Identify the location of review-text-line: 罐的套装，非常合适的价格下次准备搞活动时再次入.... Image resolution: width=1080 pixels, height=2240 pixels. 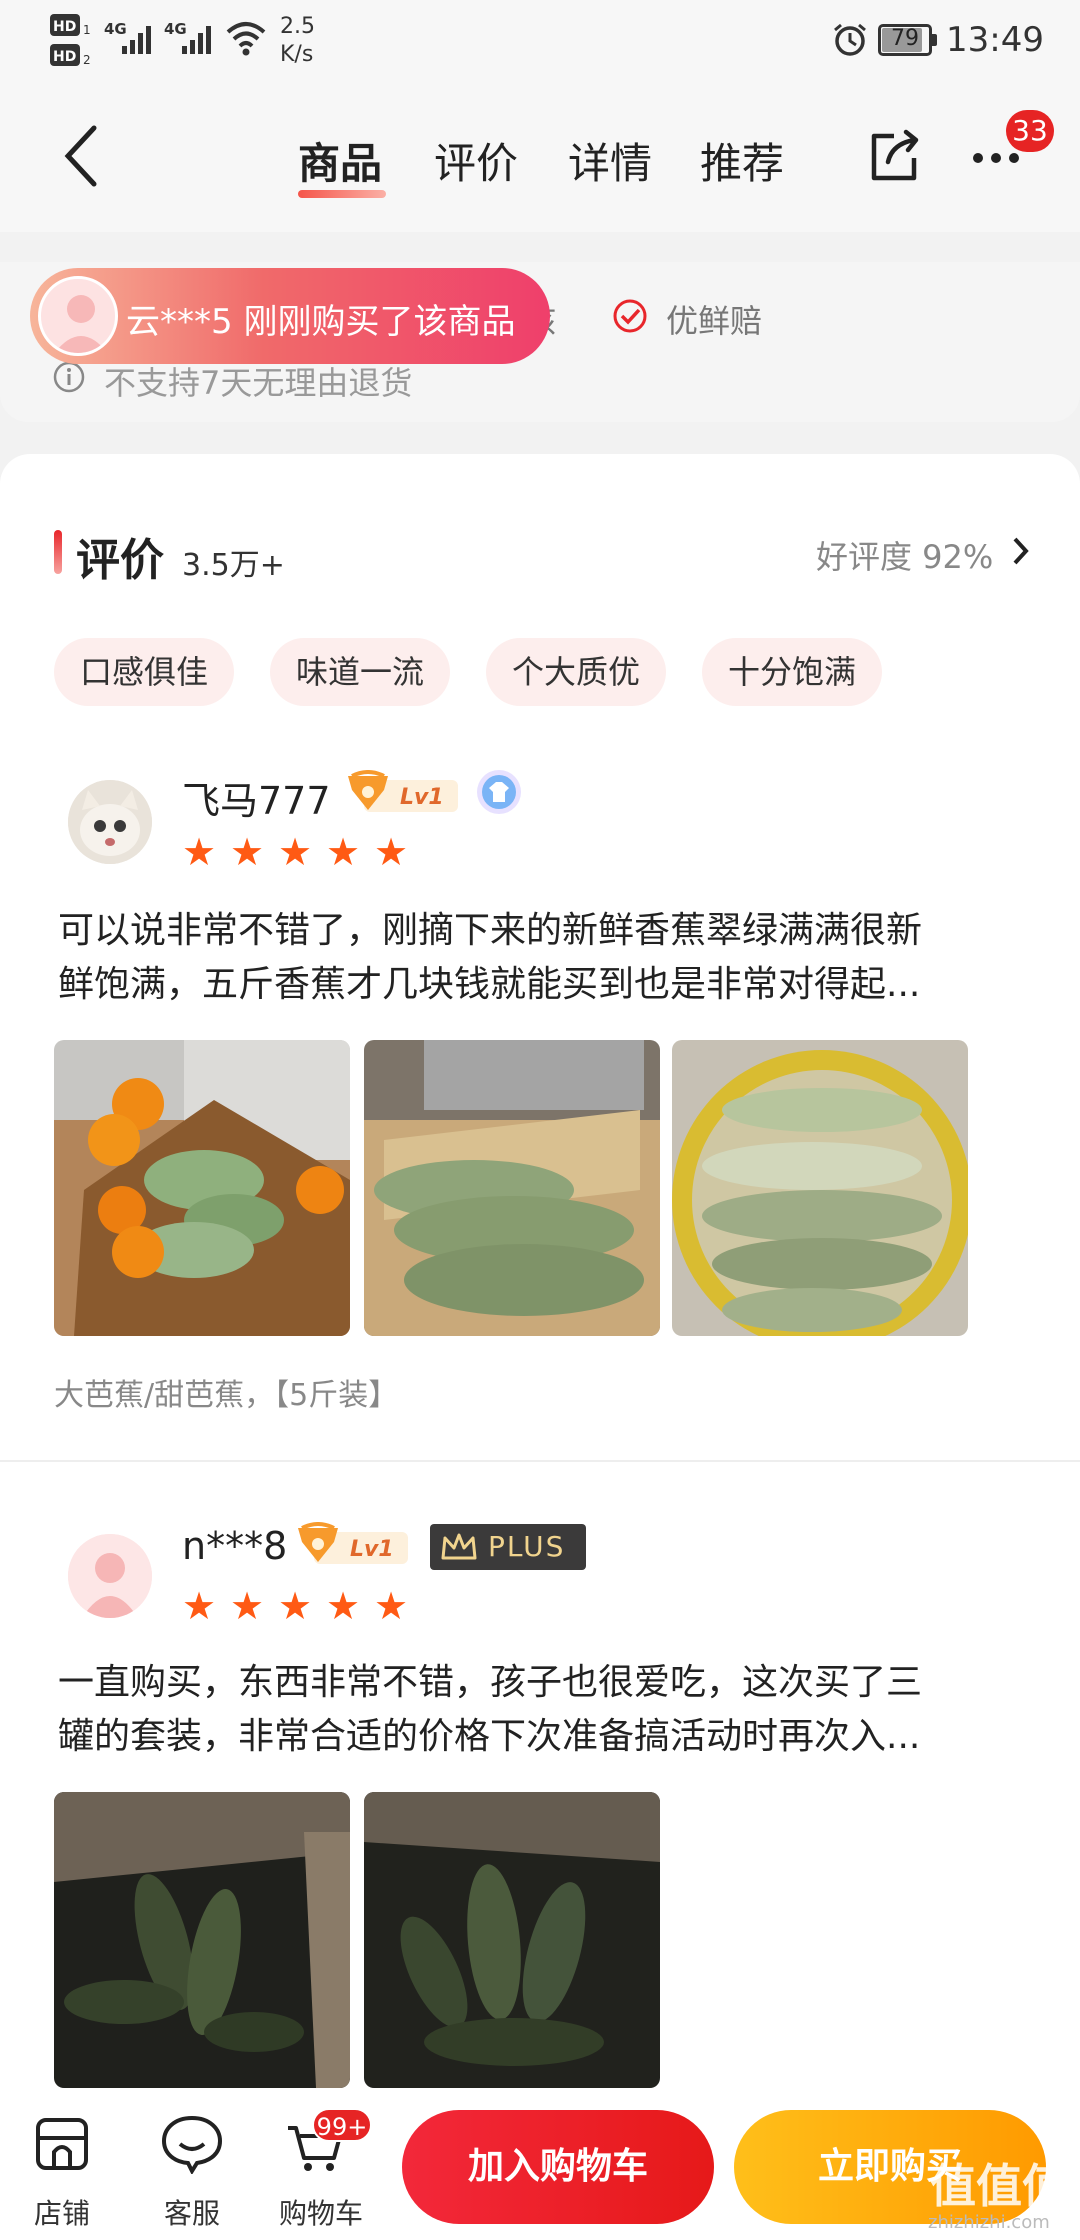
(489, 1736).